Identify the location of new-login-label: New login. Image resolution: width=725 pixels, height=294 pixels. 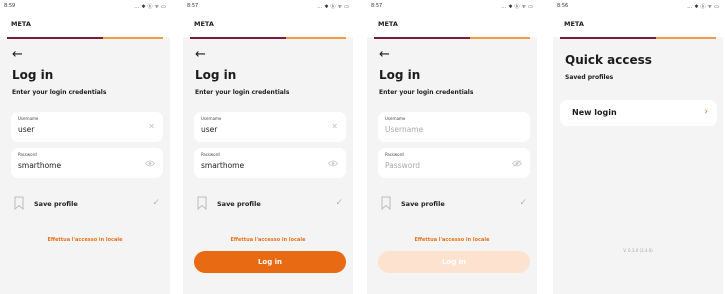
(594, 112).